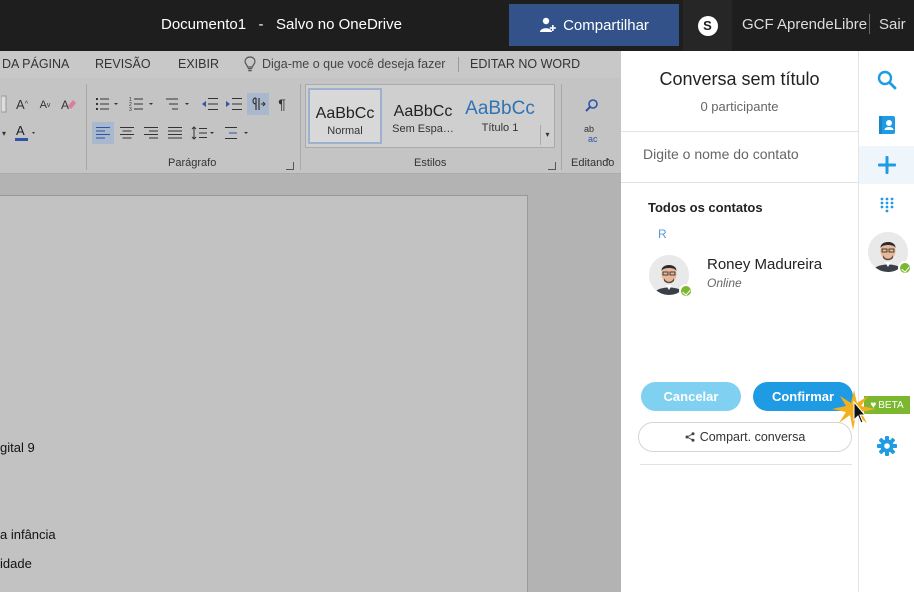  What do you see at coordinates (593, 139) in the screenshot?
I see `svg-text: ac` at bounding box center [593, 139].